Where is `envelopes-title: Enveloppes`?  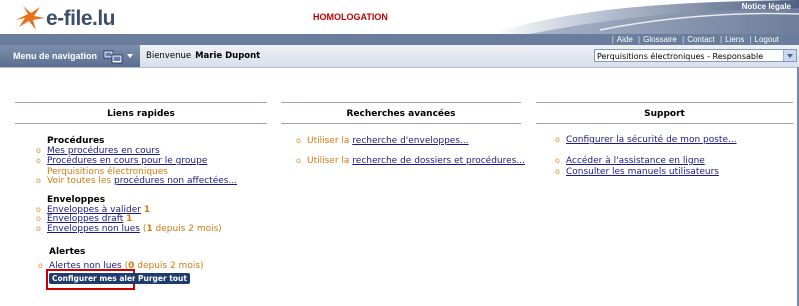
envelopes-title: Enveloppes is located at coordinates (76, 200).